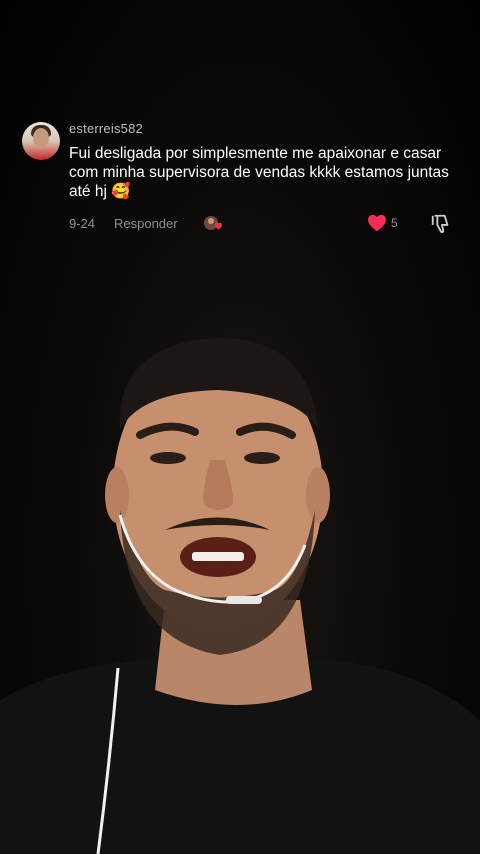  I want to click on avatar-face, so click(41, 138).